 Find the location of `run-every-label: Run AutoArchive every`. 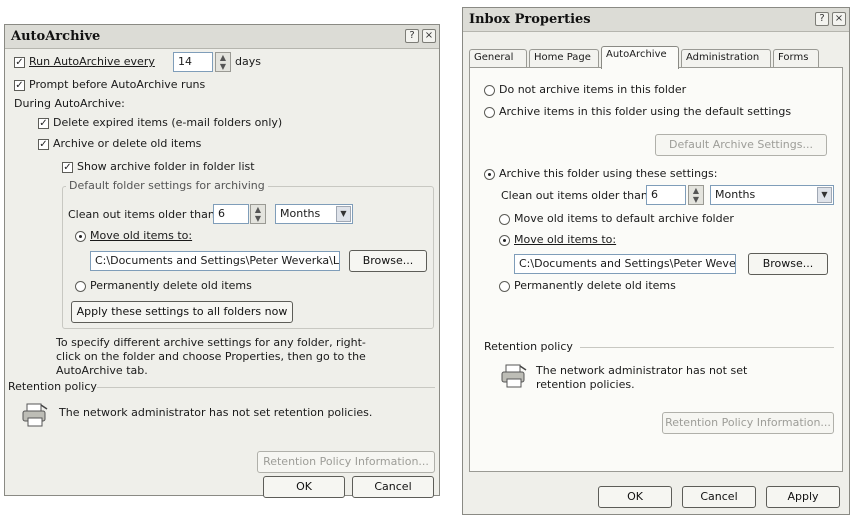

run-every-label: Run AutoArchive every is located at coordinates (92, 61).